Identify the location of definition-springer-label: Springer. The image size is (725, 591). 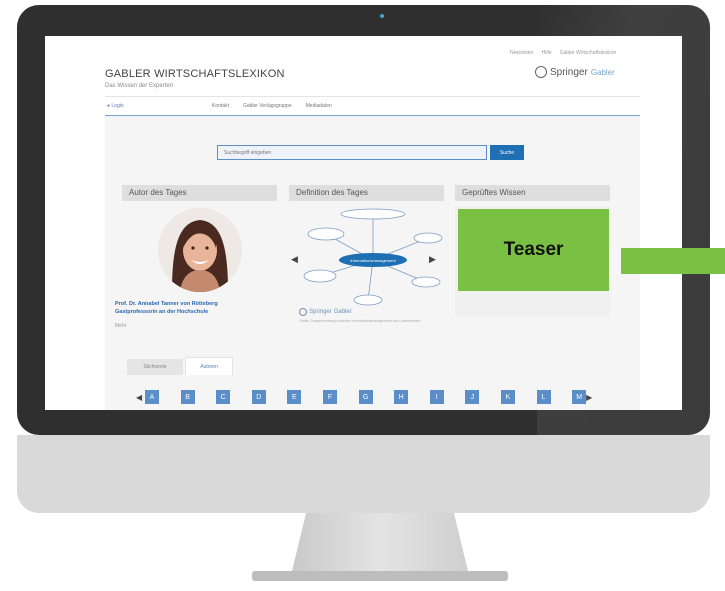
(320, 312).